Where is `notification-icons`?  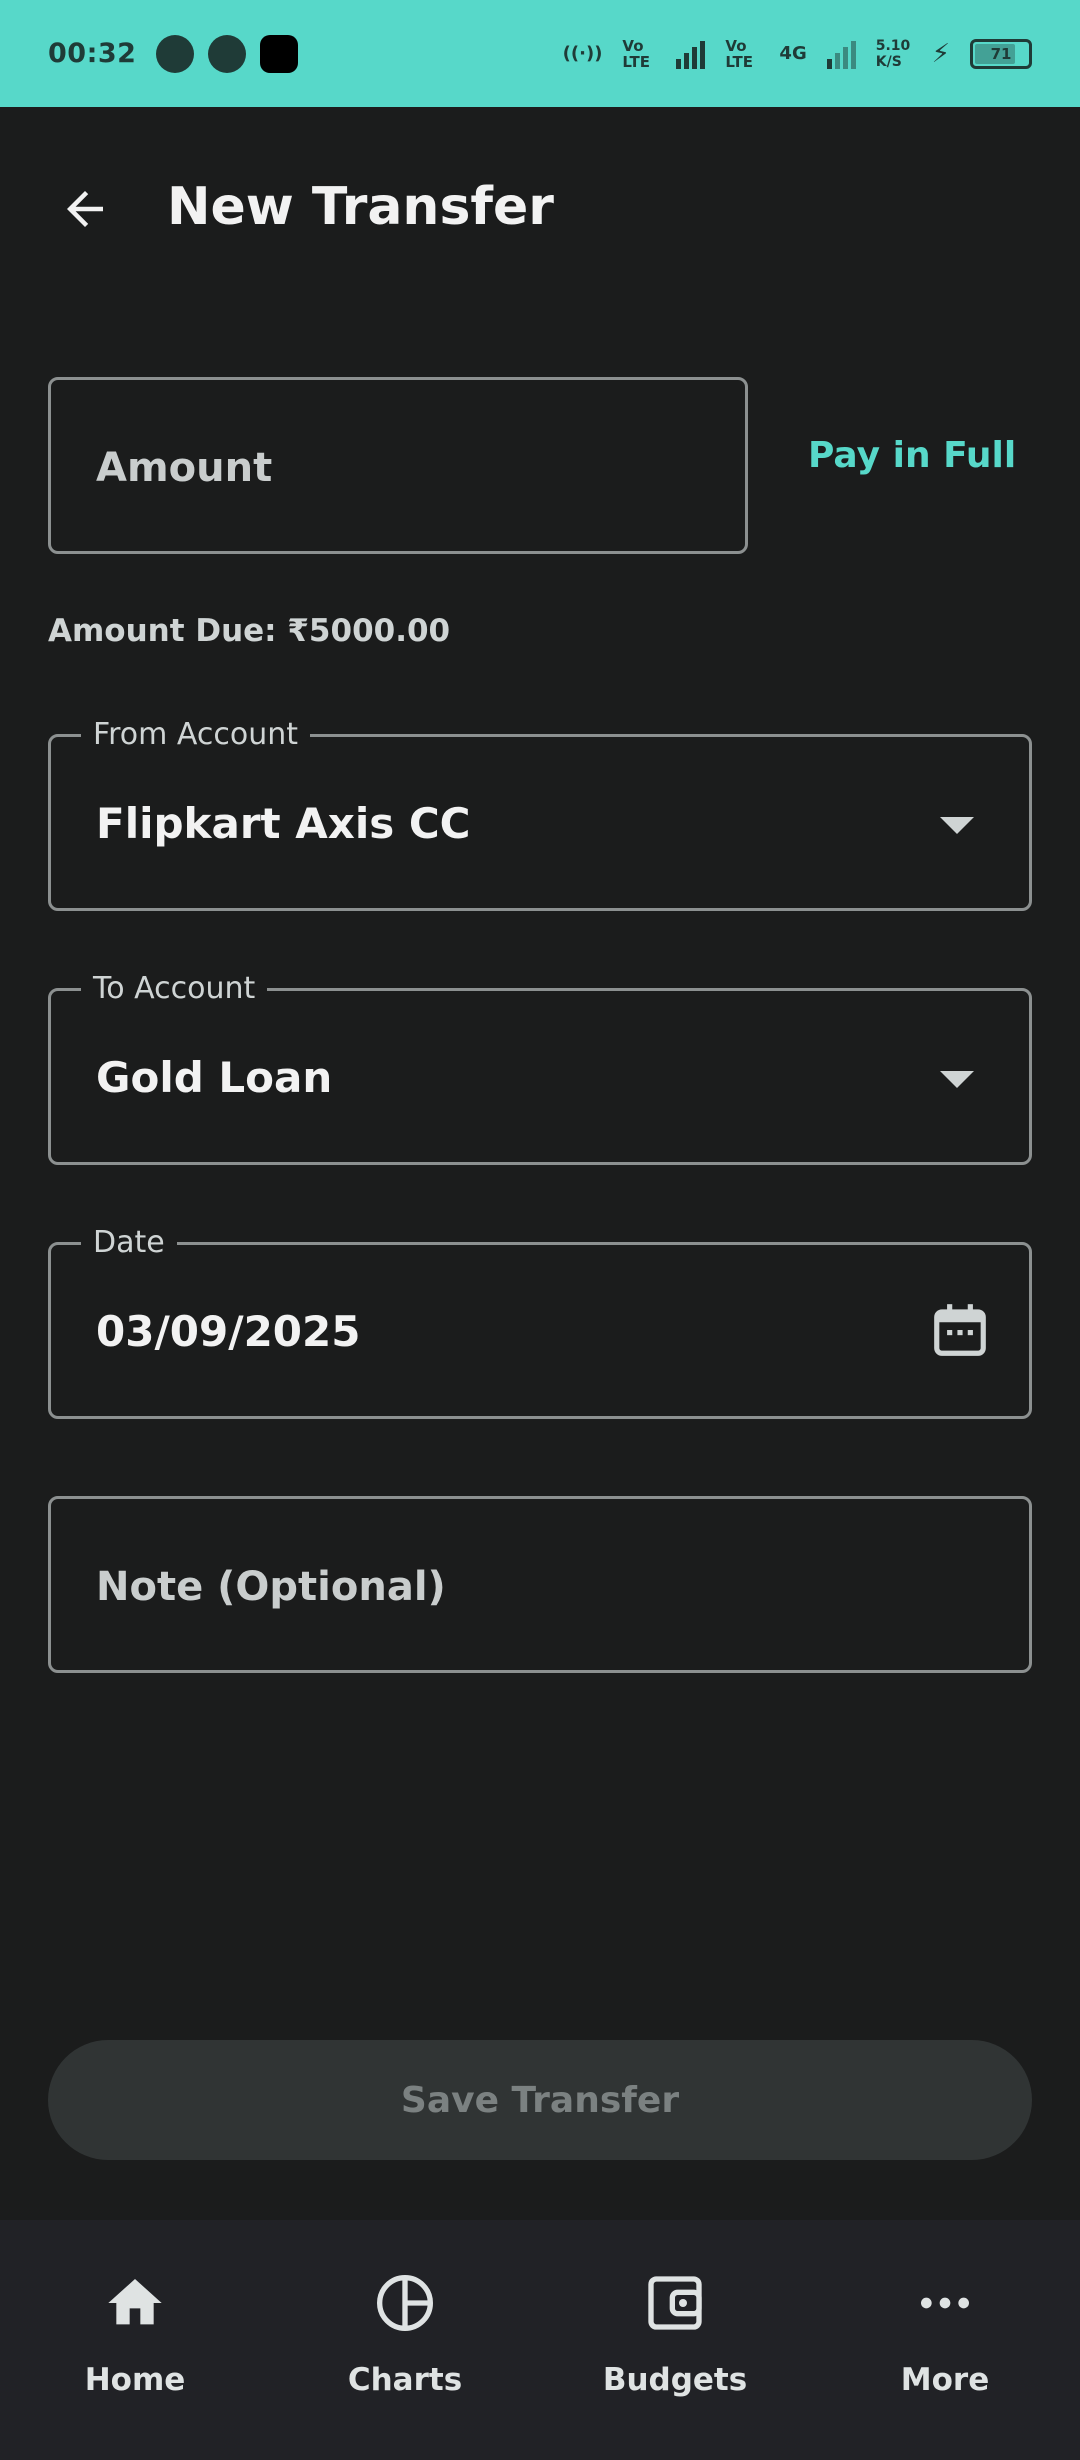
notification-icons is located at coordinates (227, 53).